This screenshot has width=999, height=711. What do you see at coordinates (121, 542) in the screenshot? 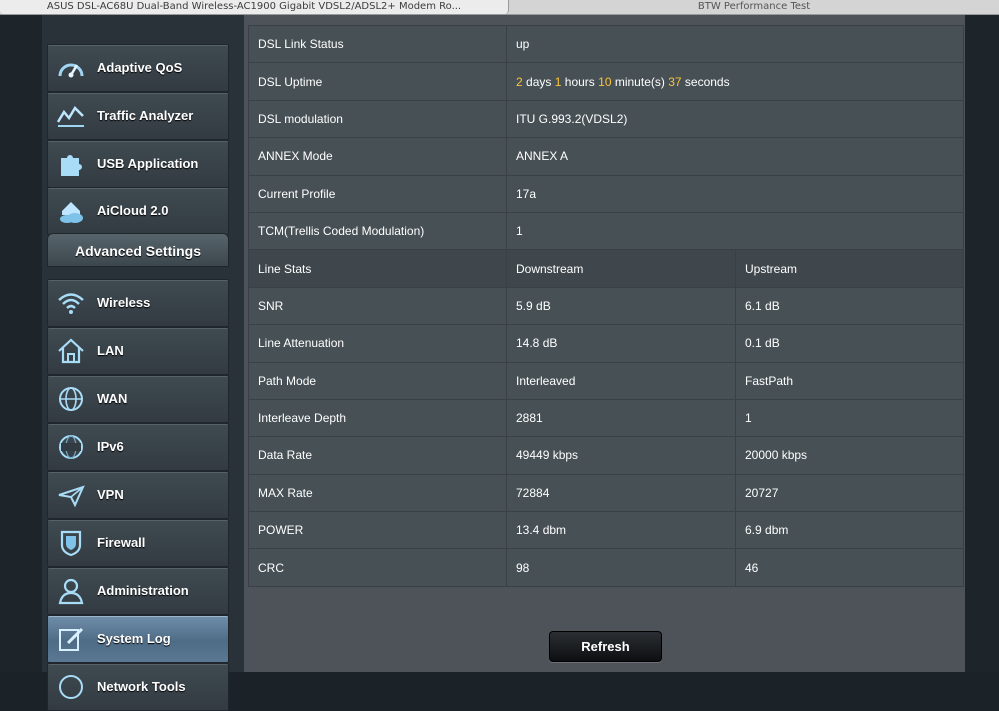
I see `sidebar-item-label: Firewall` at bounding box center [121, 542].